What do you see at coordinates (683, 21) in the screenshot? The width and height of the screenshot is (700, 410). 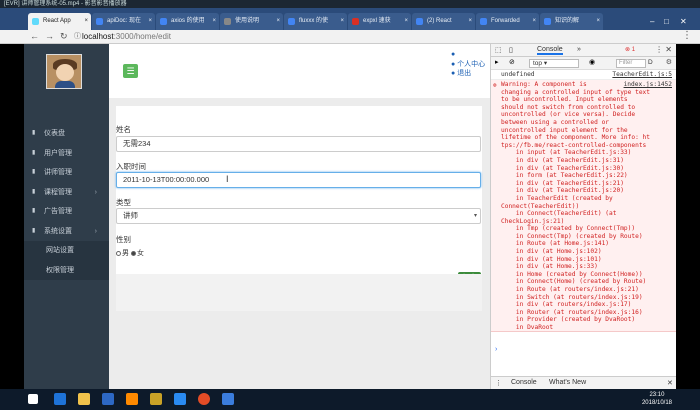 I see `close-window-icon: ✕` at bounding box center [683, 21].